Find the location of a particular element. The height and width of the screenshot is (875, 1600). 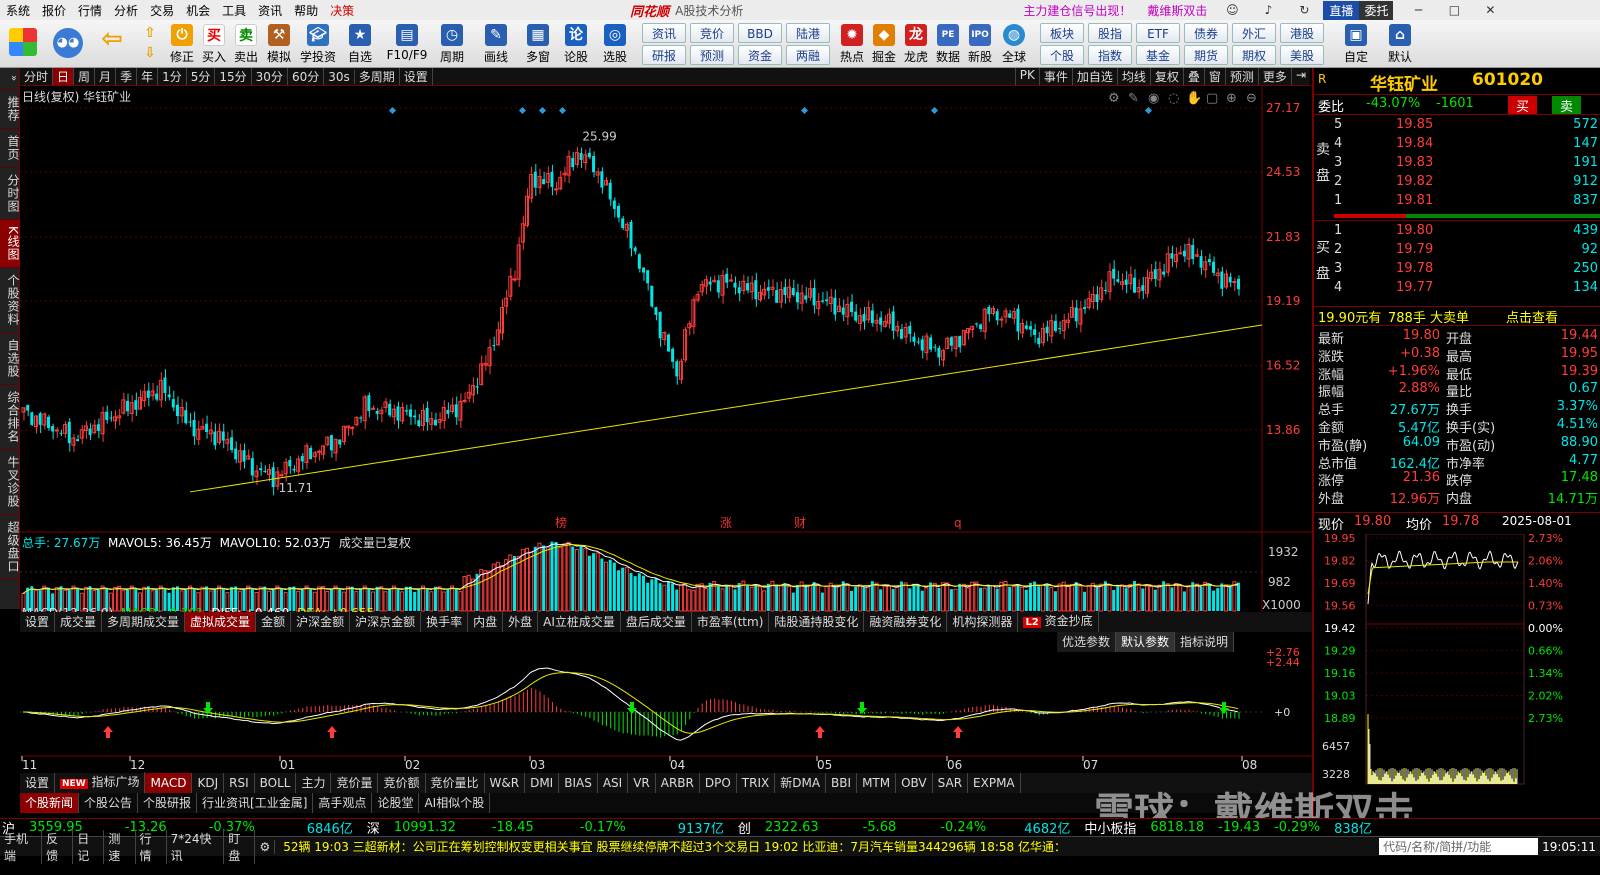

ind2-asi: ASI is located at coordinates (613, 783).